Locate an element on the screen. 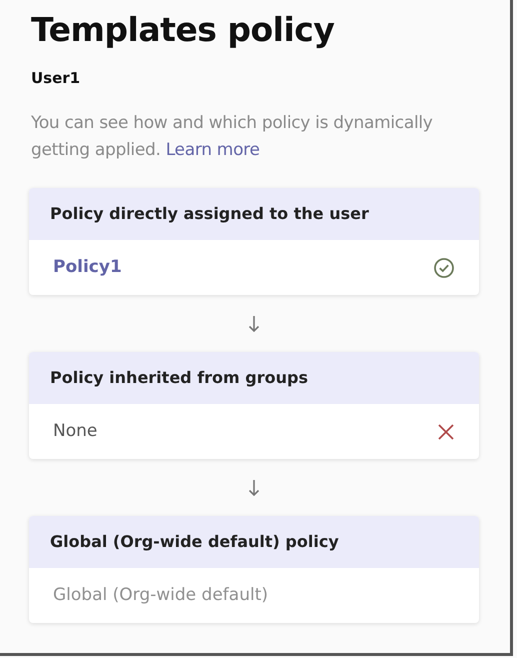 The width and height of the screenshot is (517, 658). policy-value: None is located at coordinates (75, 431).